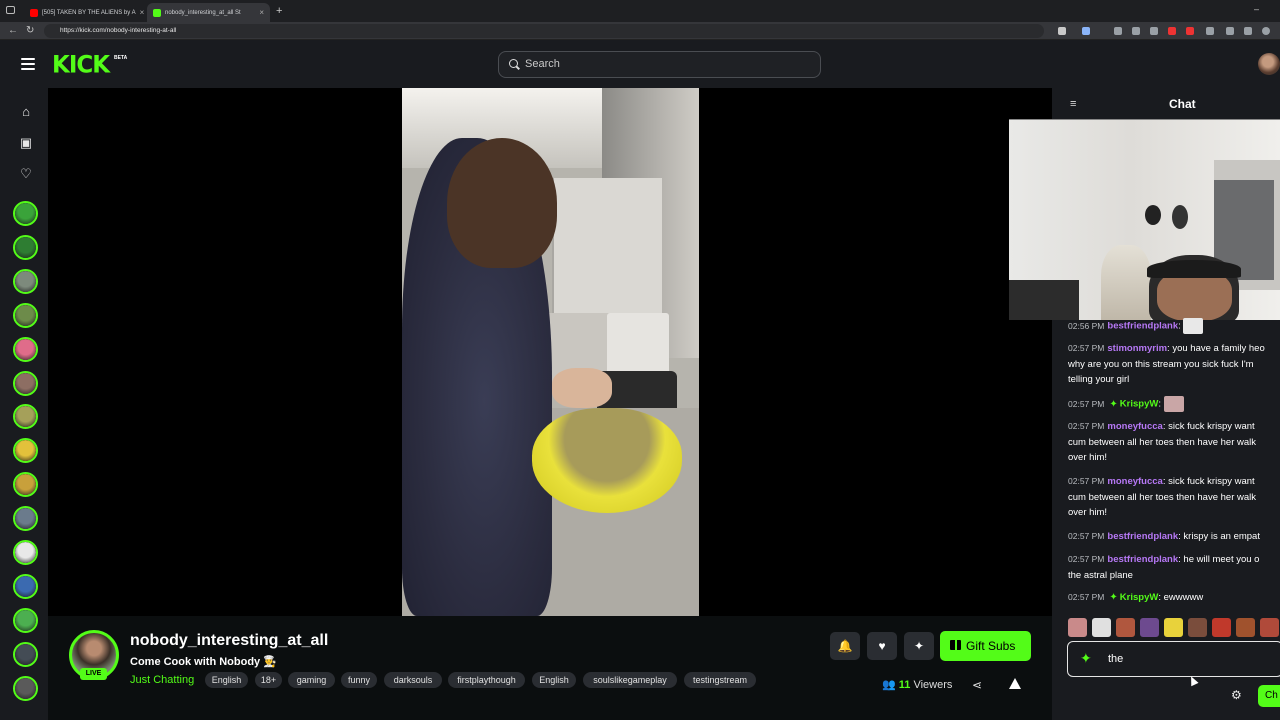 This screenshot has width=1280, height=720. What do you see at coordinates (1073, 104) in the screenshot?
I see `collapse-chat-icon: ≡` at bounding box center [1073, 104].